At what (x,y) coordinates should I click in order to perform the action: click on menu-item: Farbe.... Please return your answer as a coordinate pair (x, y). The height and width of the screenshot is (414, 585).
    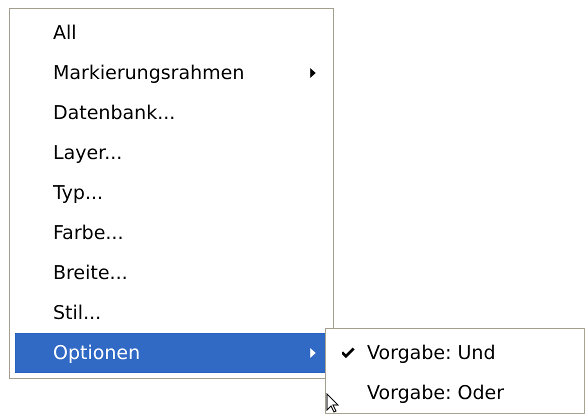
    Looking at the image, I should click on (172, 233).